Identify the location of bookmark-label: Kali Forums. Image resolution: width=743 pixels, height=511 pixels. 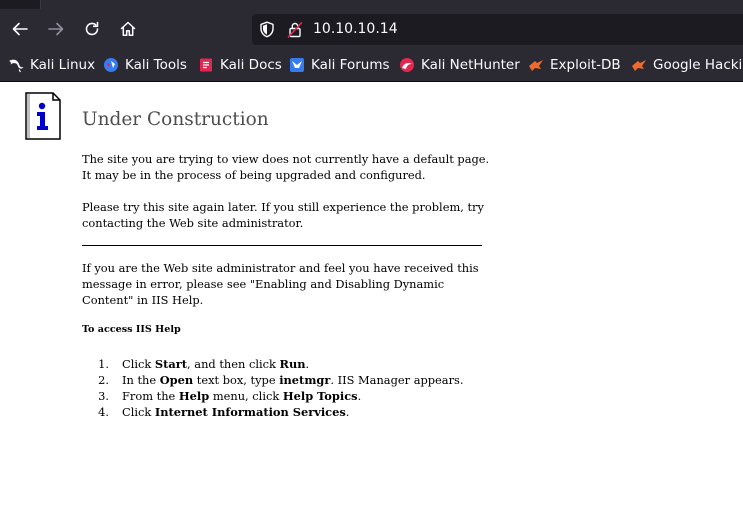
(350, 65).